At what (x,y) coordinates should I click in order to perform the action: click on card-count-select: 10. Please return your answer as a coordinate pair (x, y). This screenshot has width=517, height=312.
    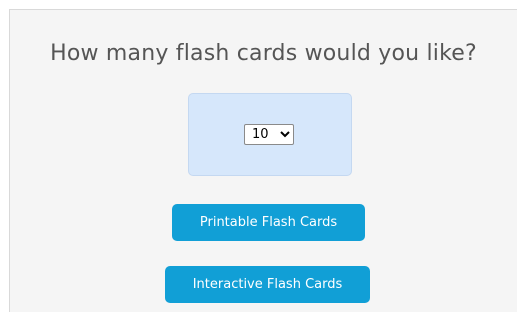
    Looking at the image, I should click on (269, 134).